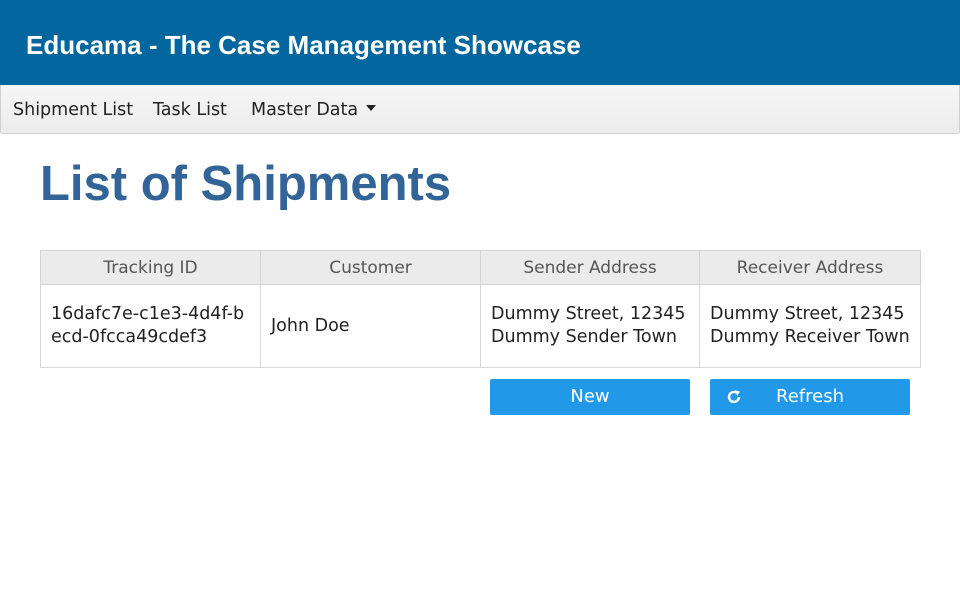  I want to click on column-header-sender-address: Sender Address, so click(590, 267).